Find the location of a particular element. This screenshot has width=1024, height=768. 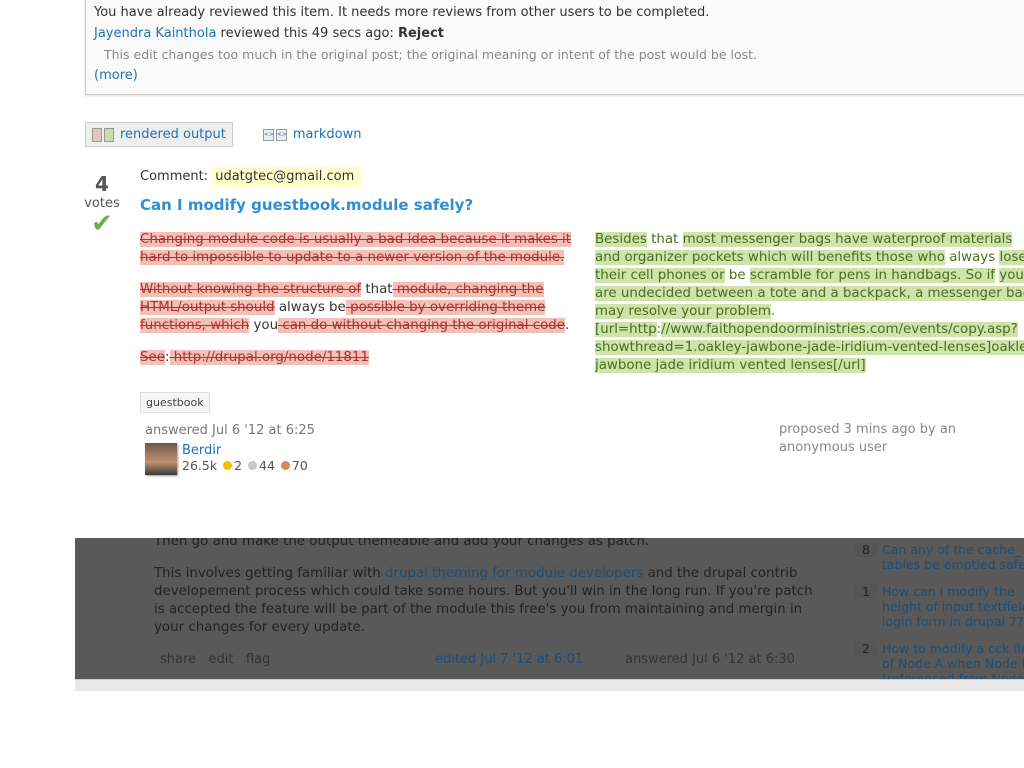

comment-label: Comment: is located at coordinates (176, 176).